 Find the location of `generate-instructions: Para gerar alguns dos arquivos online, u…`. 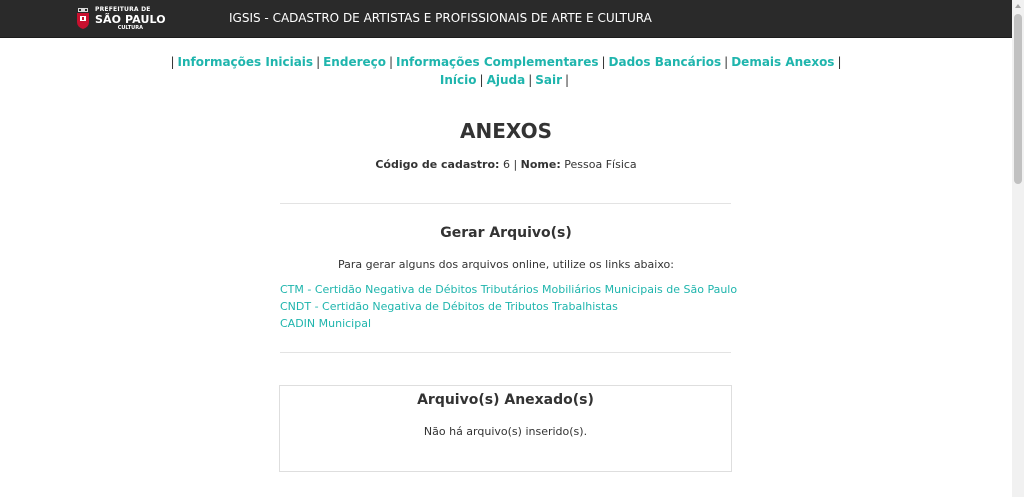

generate-instructions: Para gerar alguns dos arquivos online, u… is located at coordinates (506, 264).